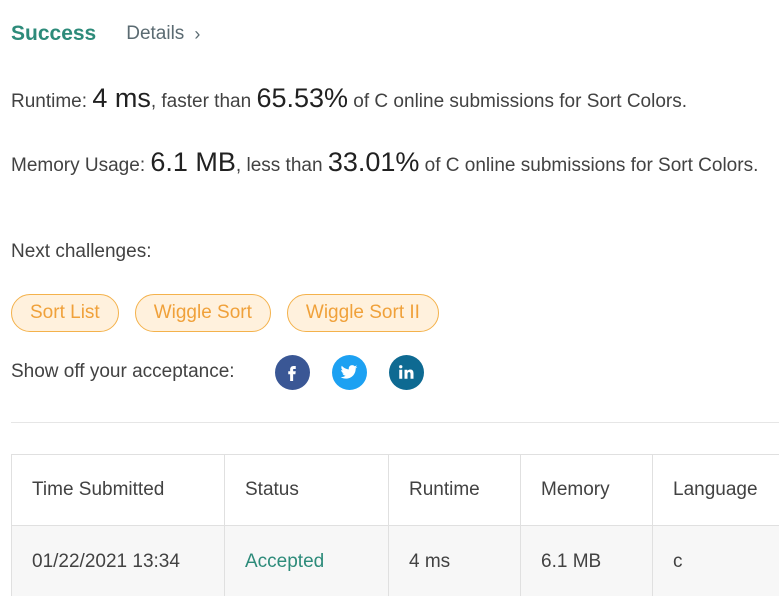 The height and width of the screenshot is (601, 779). I want to click on runtime-value: 4 ms, so click(121, 98).